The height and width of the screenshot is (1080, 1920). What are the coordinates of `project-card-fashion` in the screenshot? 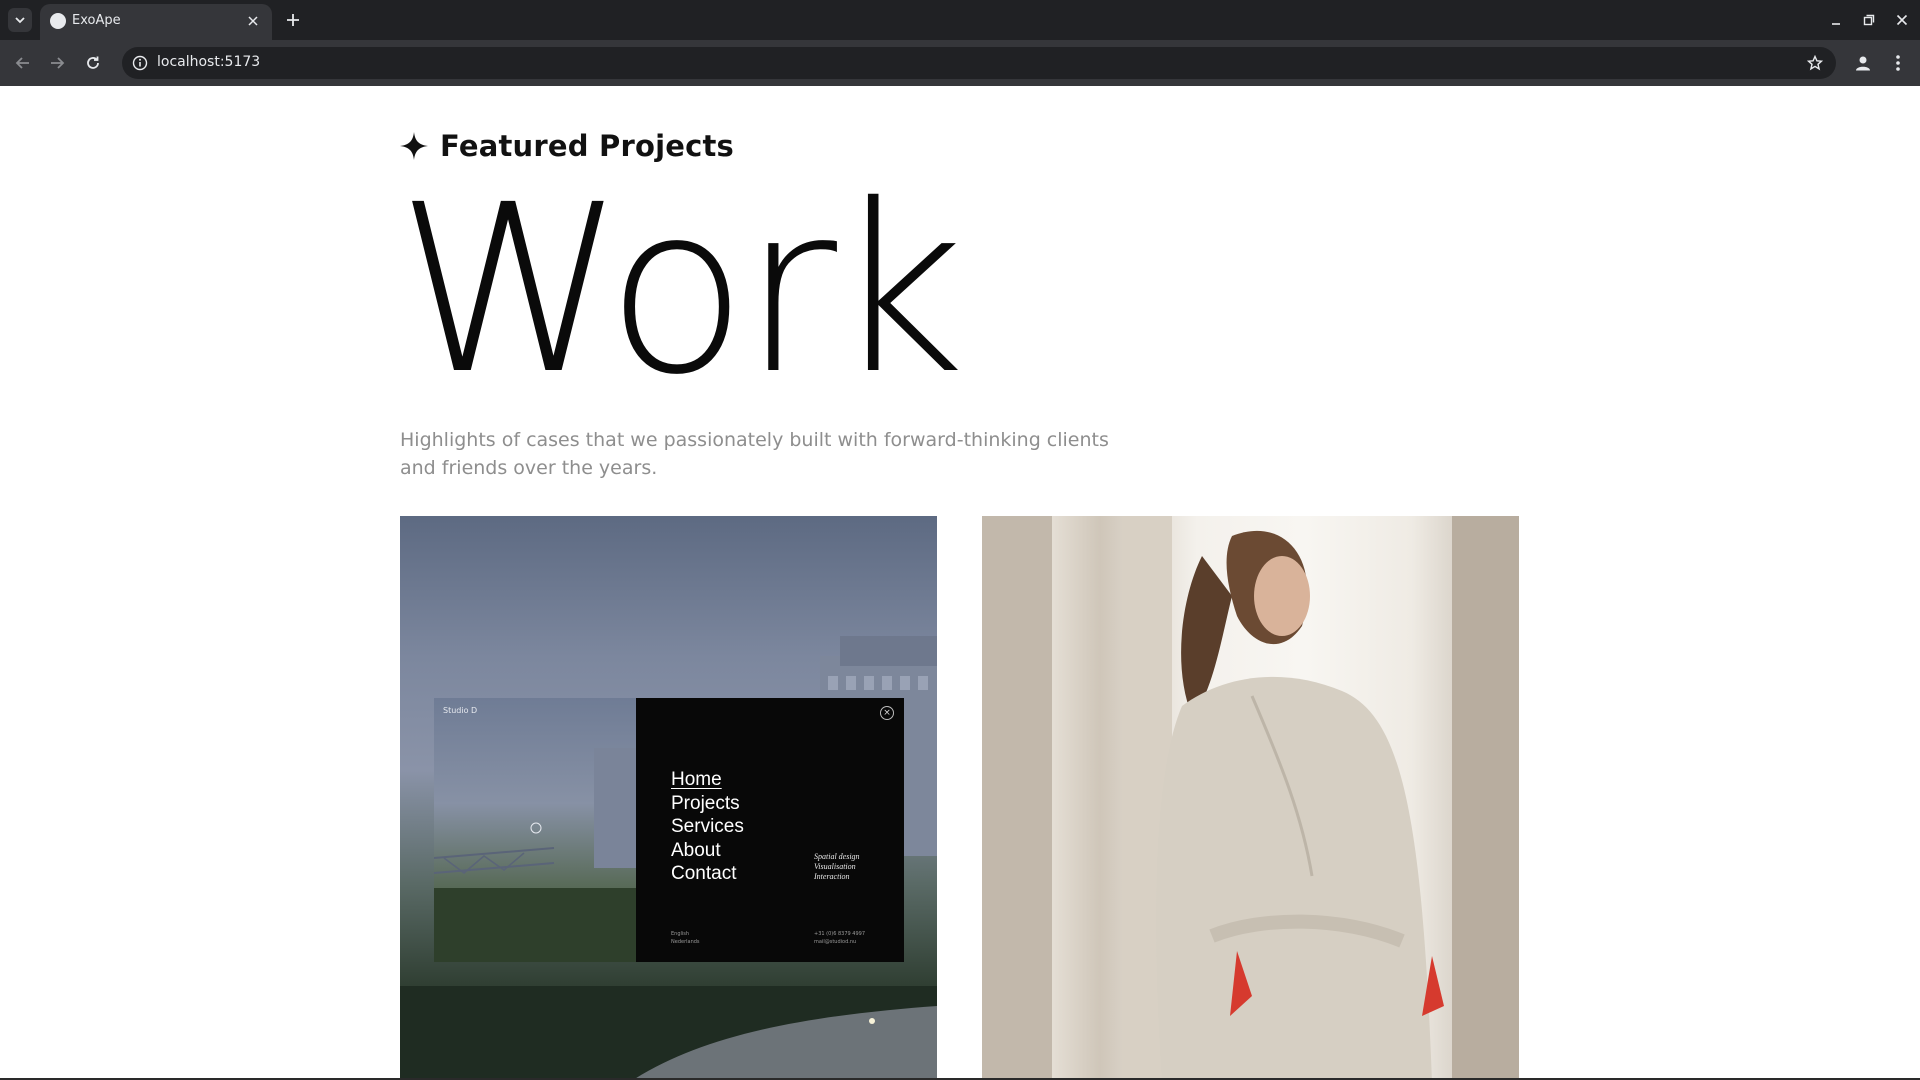 It's located at (1250, 798).